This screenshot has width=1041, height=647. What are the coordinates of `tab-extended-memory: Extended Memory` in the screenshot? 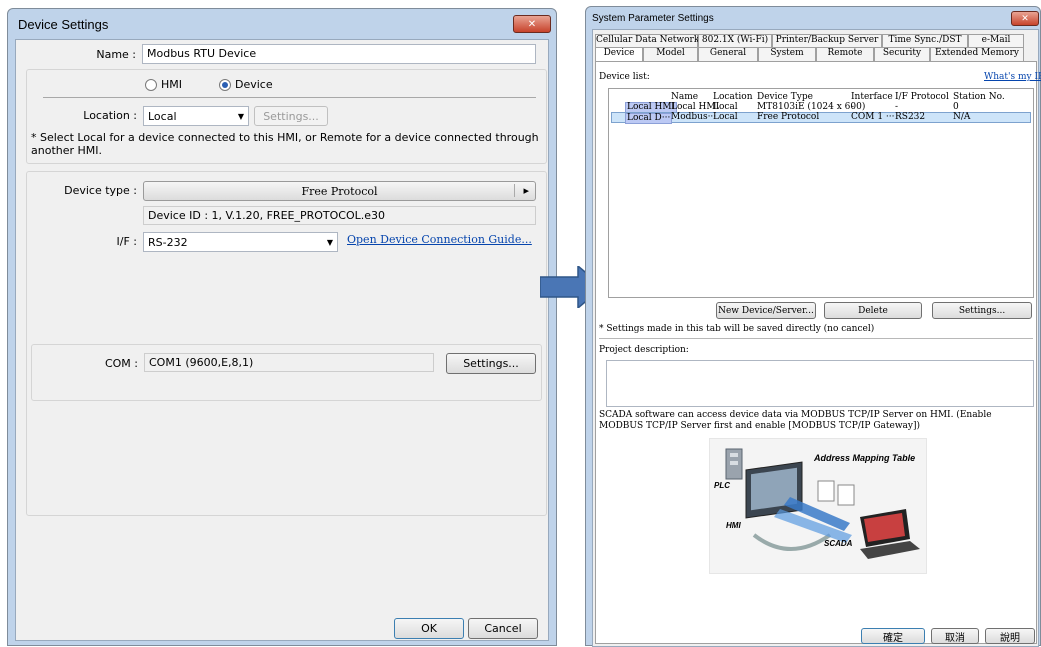 It's located at (977, 54).